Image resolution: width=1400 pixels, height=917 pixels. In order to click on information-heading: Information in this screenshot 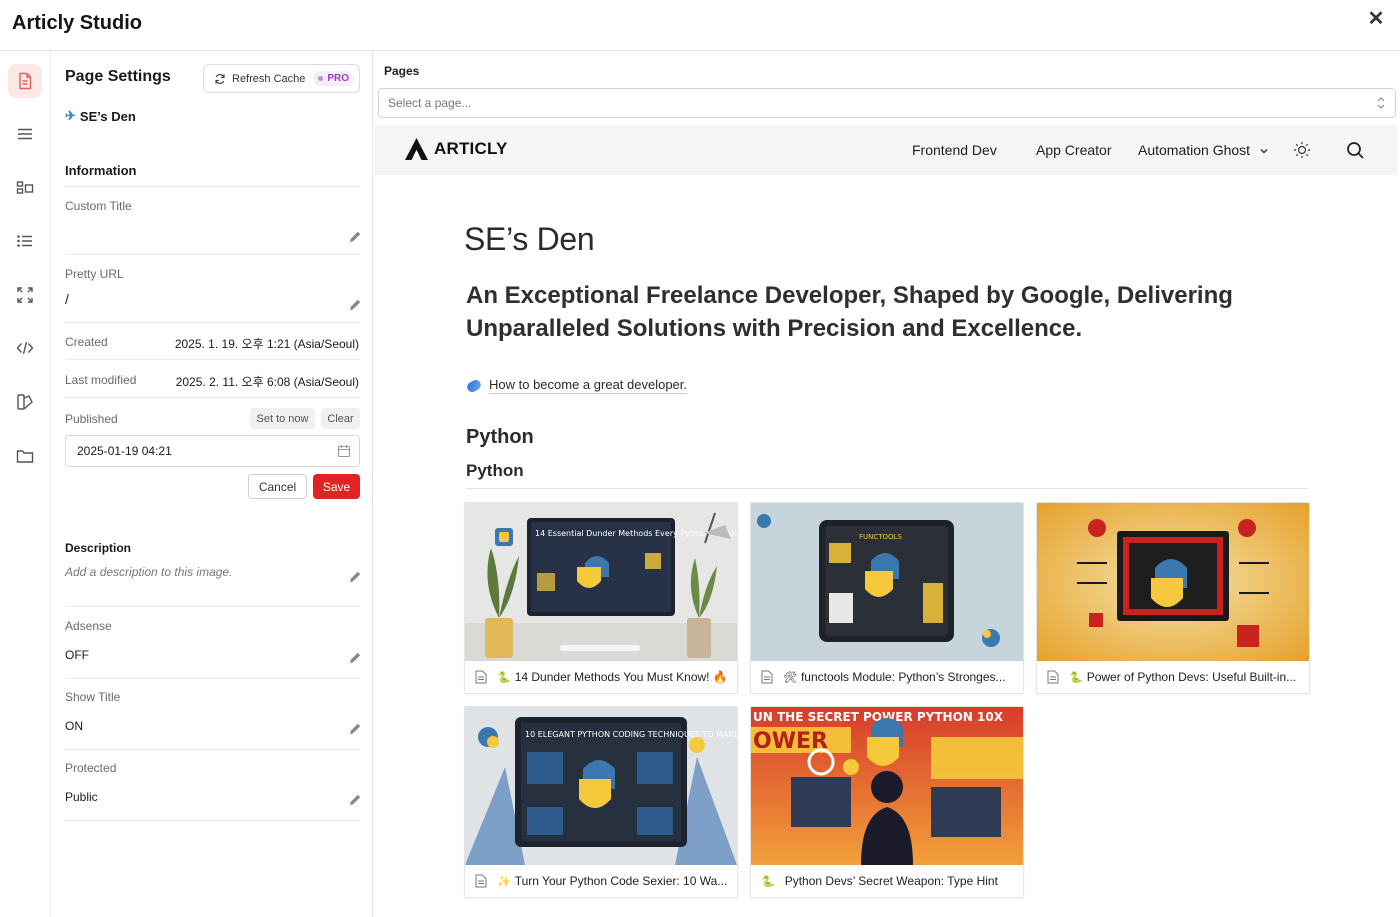, I will do `click(101, 170)`.